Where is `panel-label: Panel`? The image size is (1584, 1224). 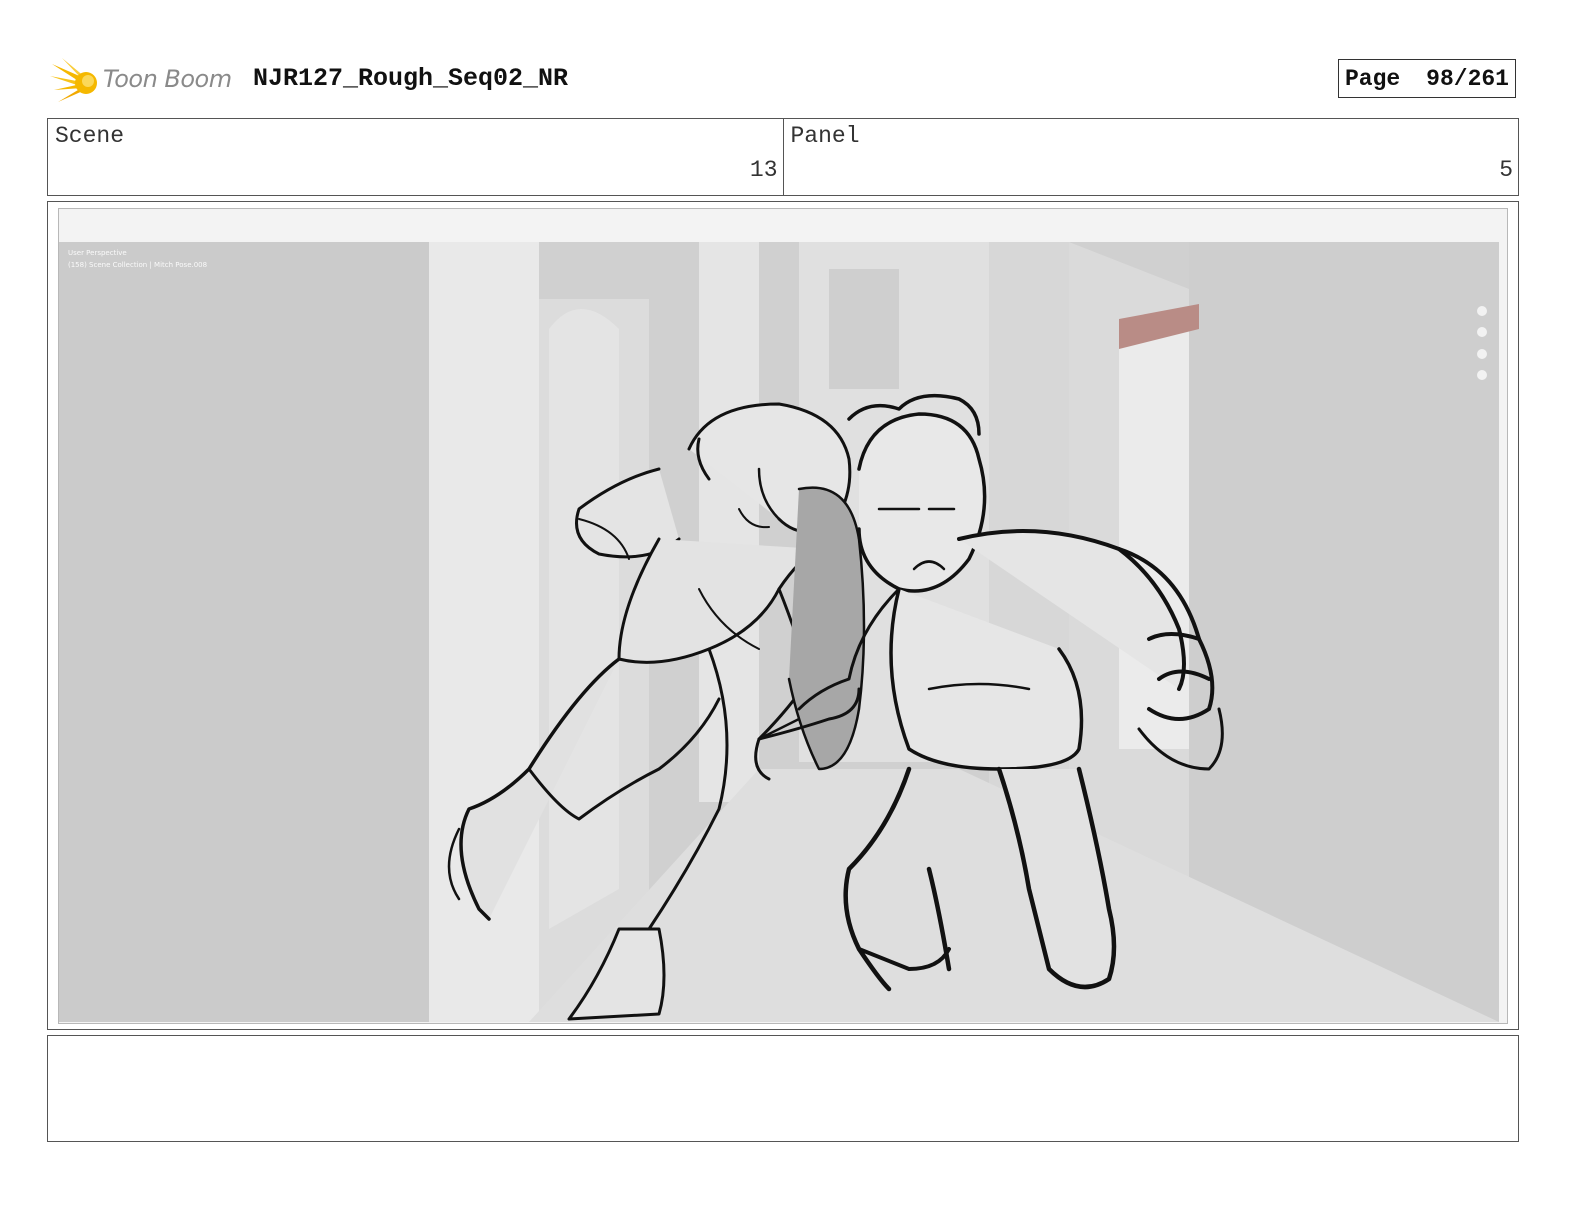 panel-label: Panel is located at coordinates (825, 136).